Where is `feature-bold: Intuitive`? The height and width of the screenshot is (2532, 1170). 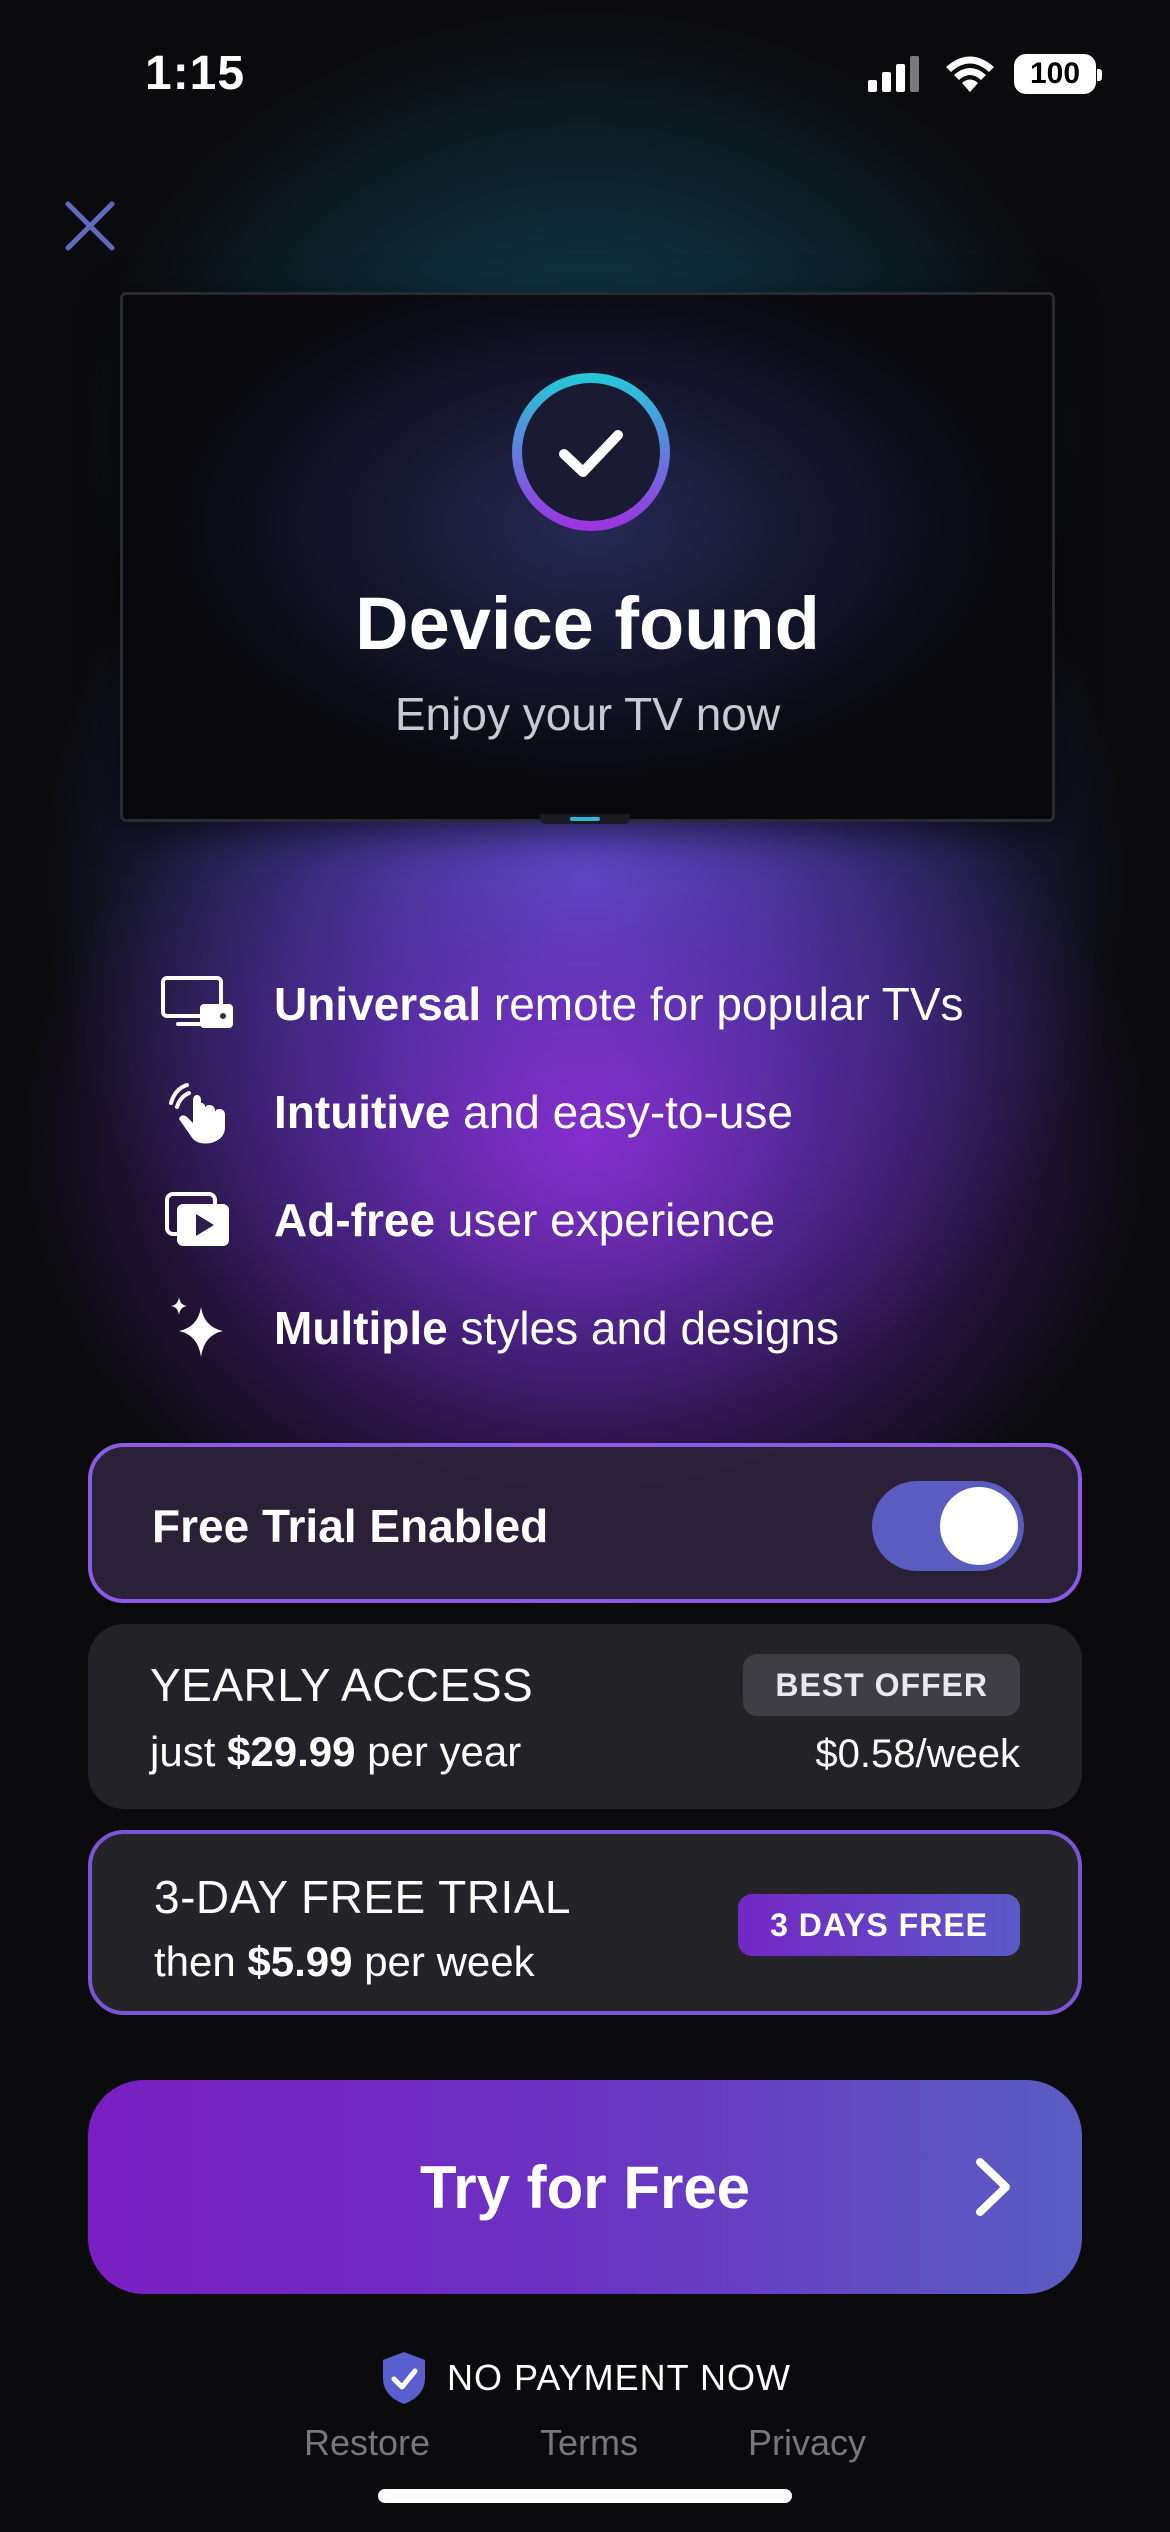 feature-bold: Intuitive is located at coordinates (362, 1112).